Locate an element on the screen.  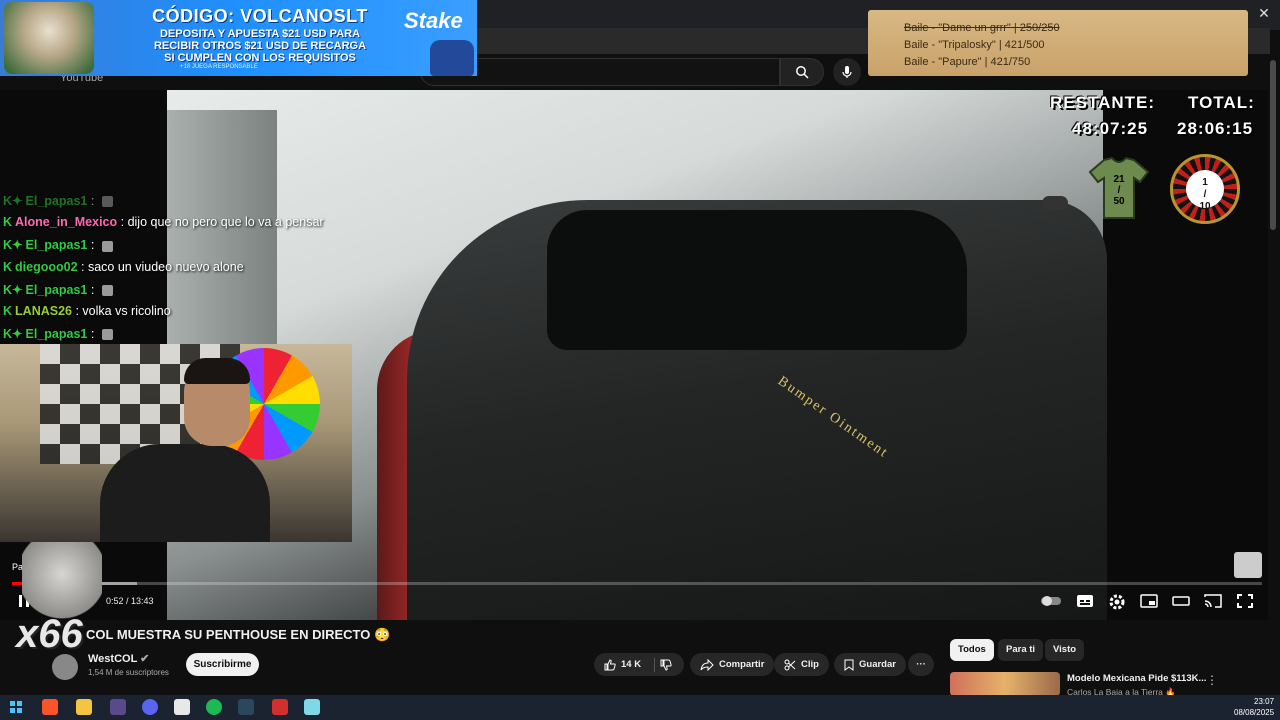
save-button: Guardar is located at coordinates (870, 664).